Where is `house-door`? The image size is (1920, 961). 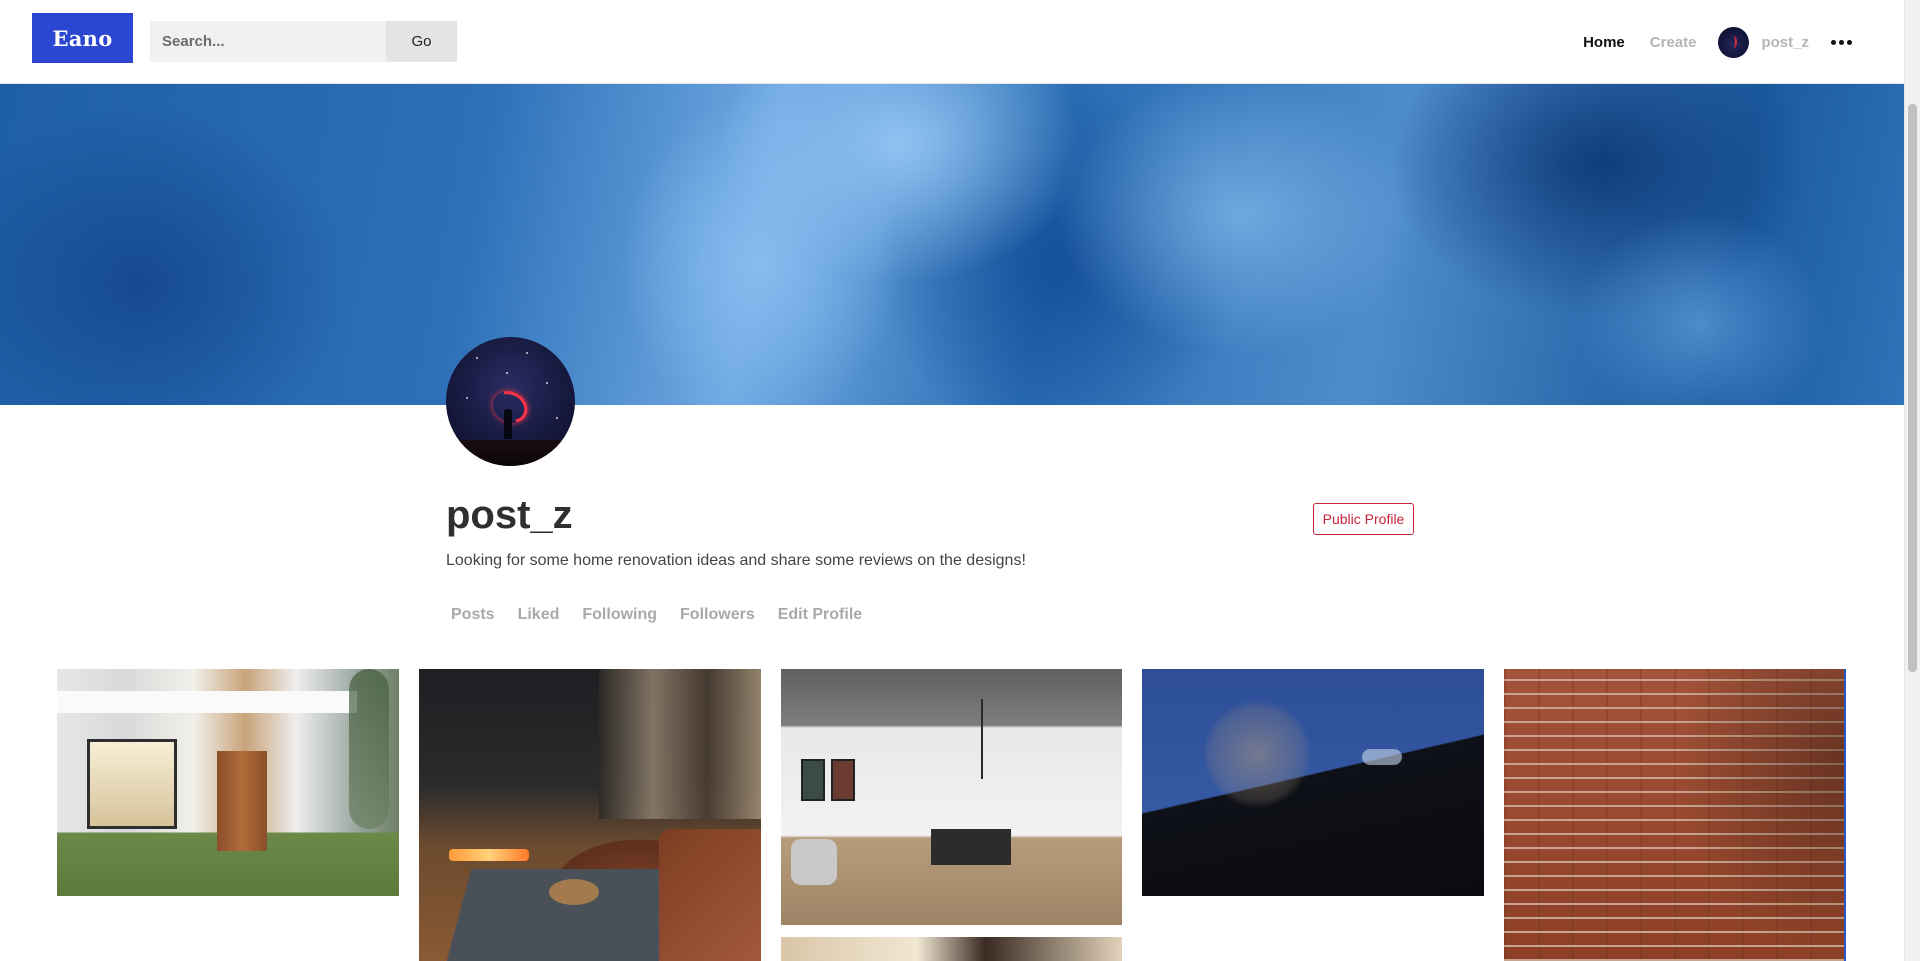
house-door is located at coordinates (242, 801).